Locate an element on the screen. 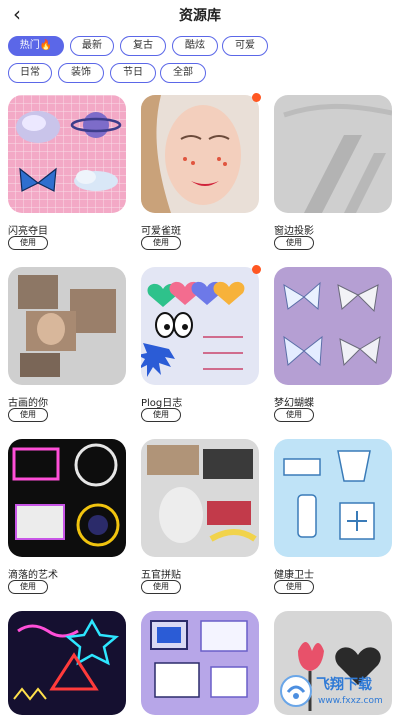 This screenshot has width=400, height=715. resource-name: 可爱雀斑 is located at coordinates (161, 231).